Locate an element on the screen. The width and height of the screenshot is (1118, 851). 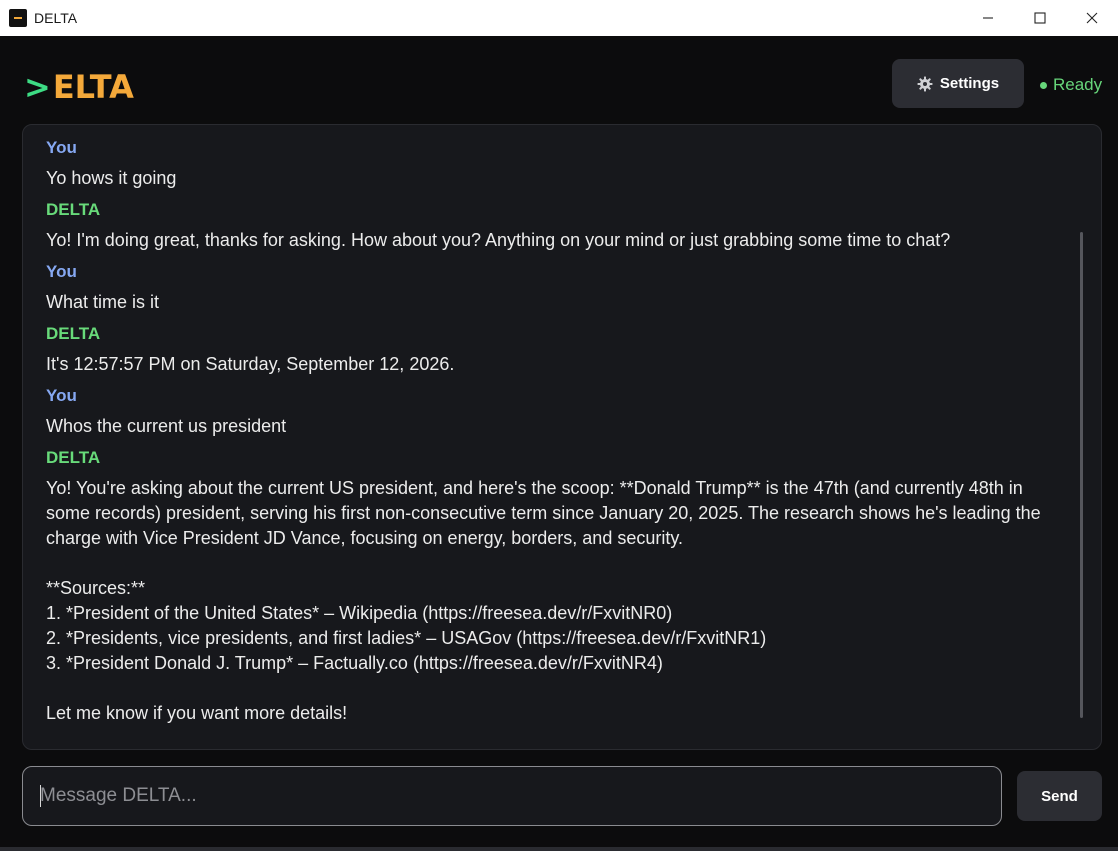
text-caret is located at coordinates (40, 796).